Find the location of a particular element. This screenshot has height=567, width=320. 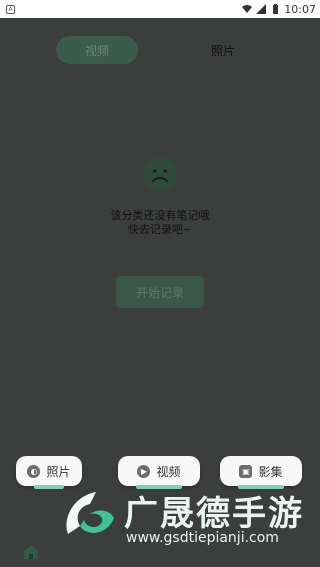

brand-name: 广晟德手游 is located at coordinates (214, 514).